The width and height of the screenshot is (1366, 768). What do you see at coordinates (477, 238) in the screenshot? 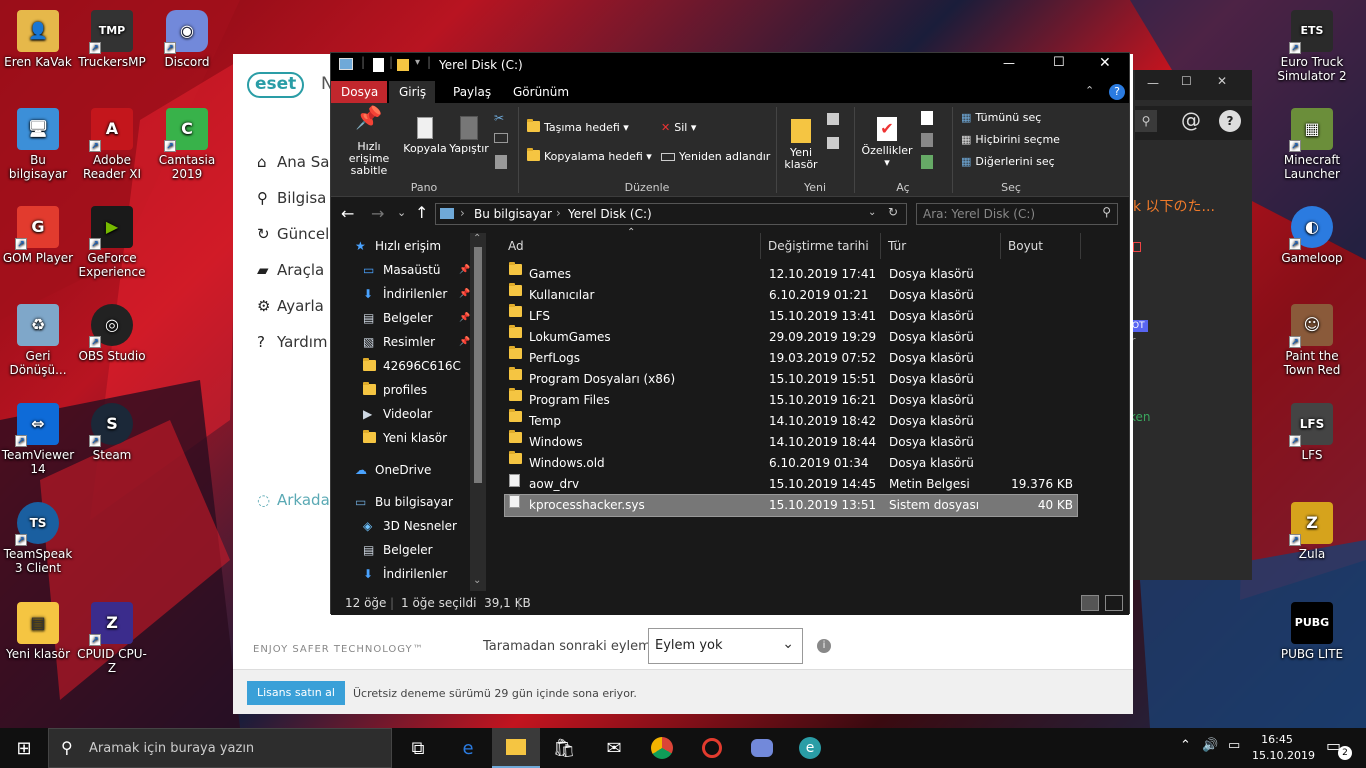
I see `scroll-up-icon: ⌃` at bounding box center [477, 238].